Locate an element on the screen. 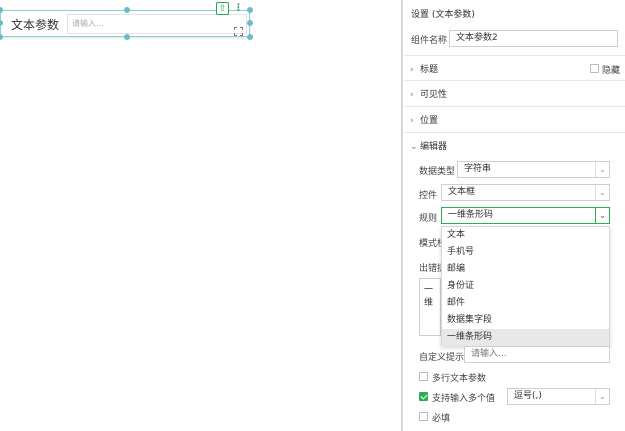 The height and width of the screenshot is (431, 625). resize-handle-bottom is located at coordinates (127, 37).